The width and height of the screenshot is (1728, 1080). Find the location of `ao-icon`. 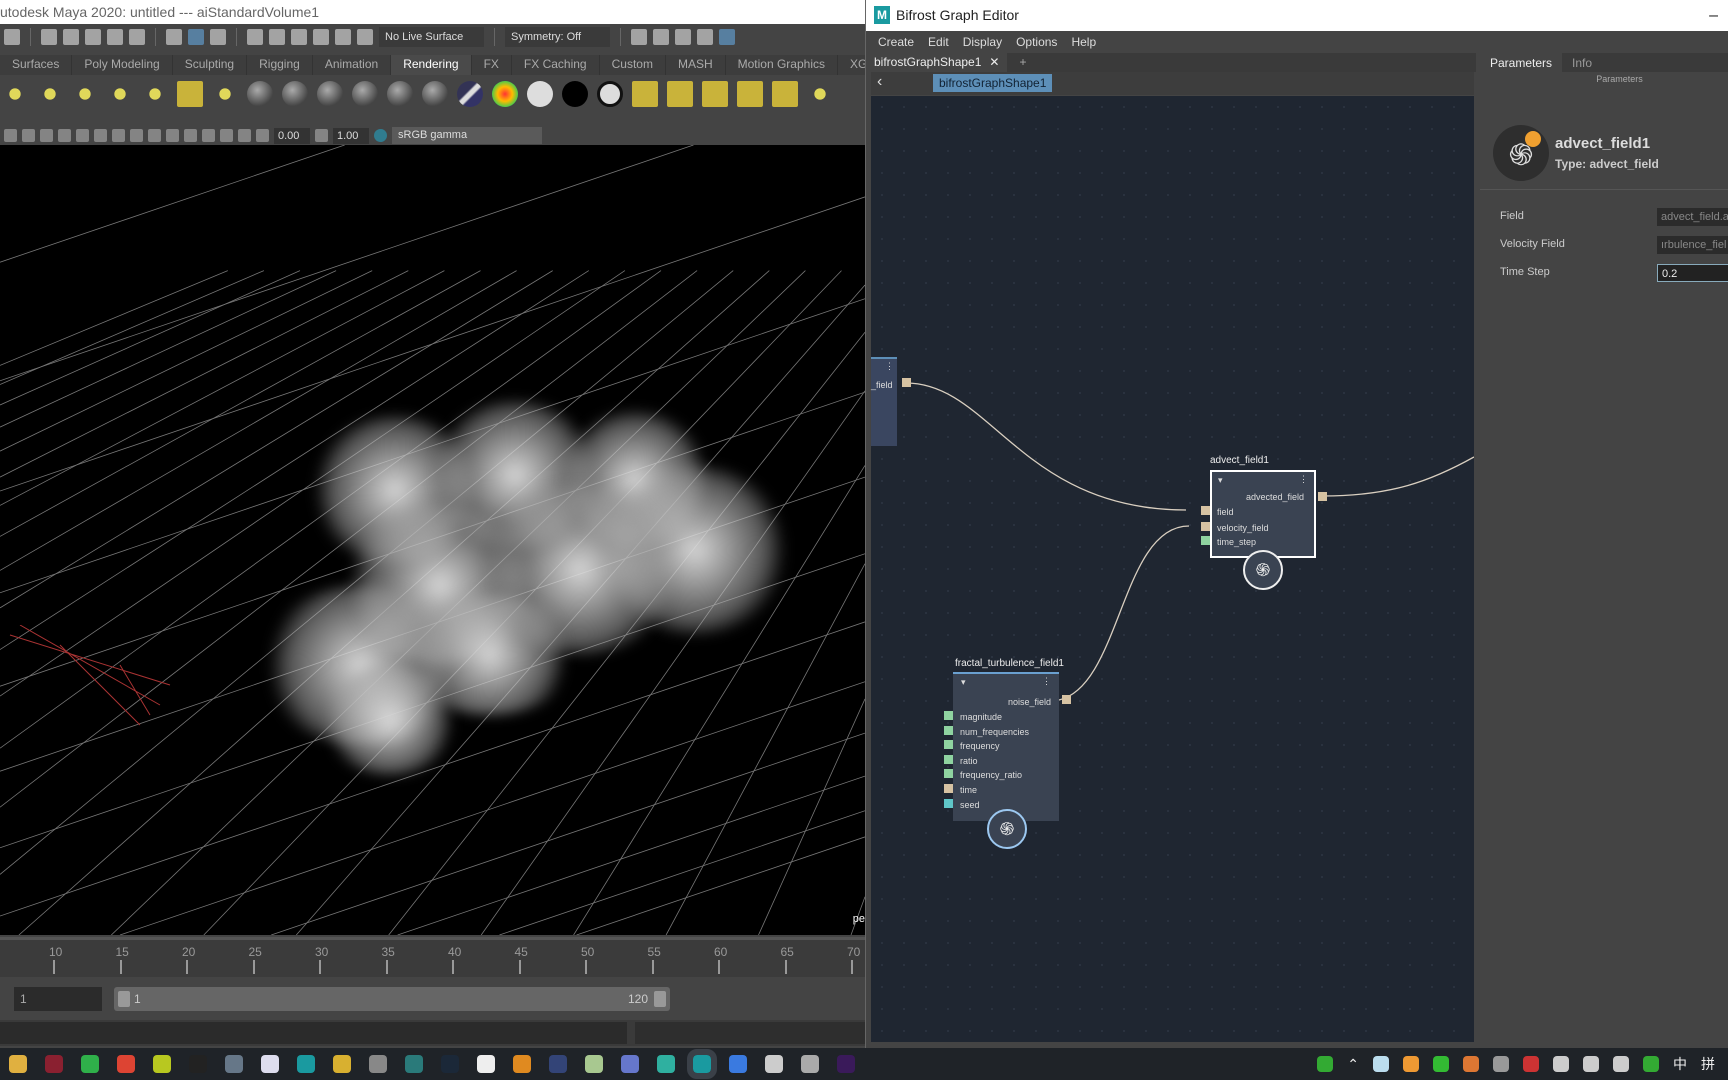

ao-icon is located at coordinates (208, 135).